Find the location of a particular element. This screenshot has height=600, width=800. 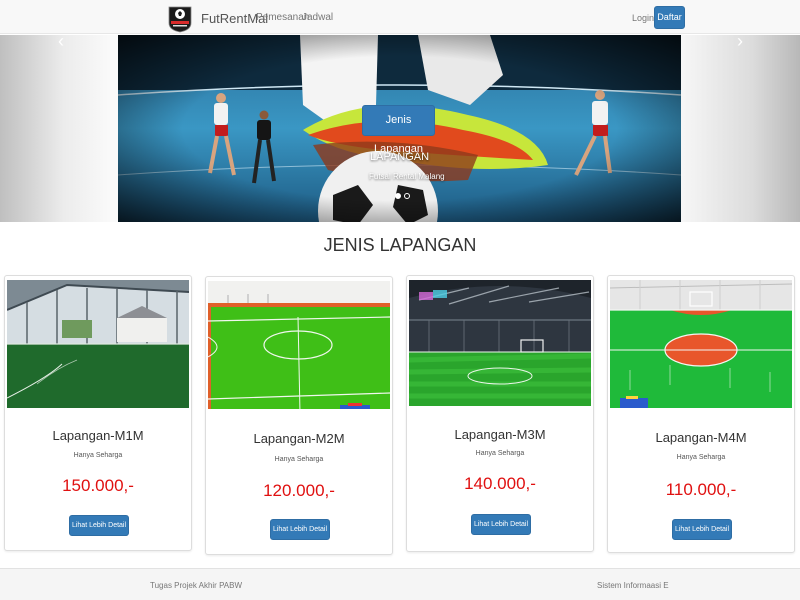

carousel-caption-title: LAPANGAN is located at coordinates (400, 157).